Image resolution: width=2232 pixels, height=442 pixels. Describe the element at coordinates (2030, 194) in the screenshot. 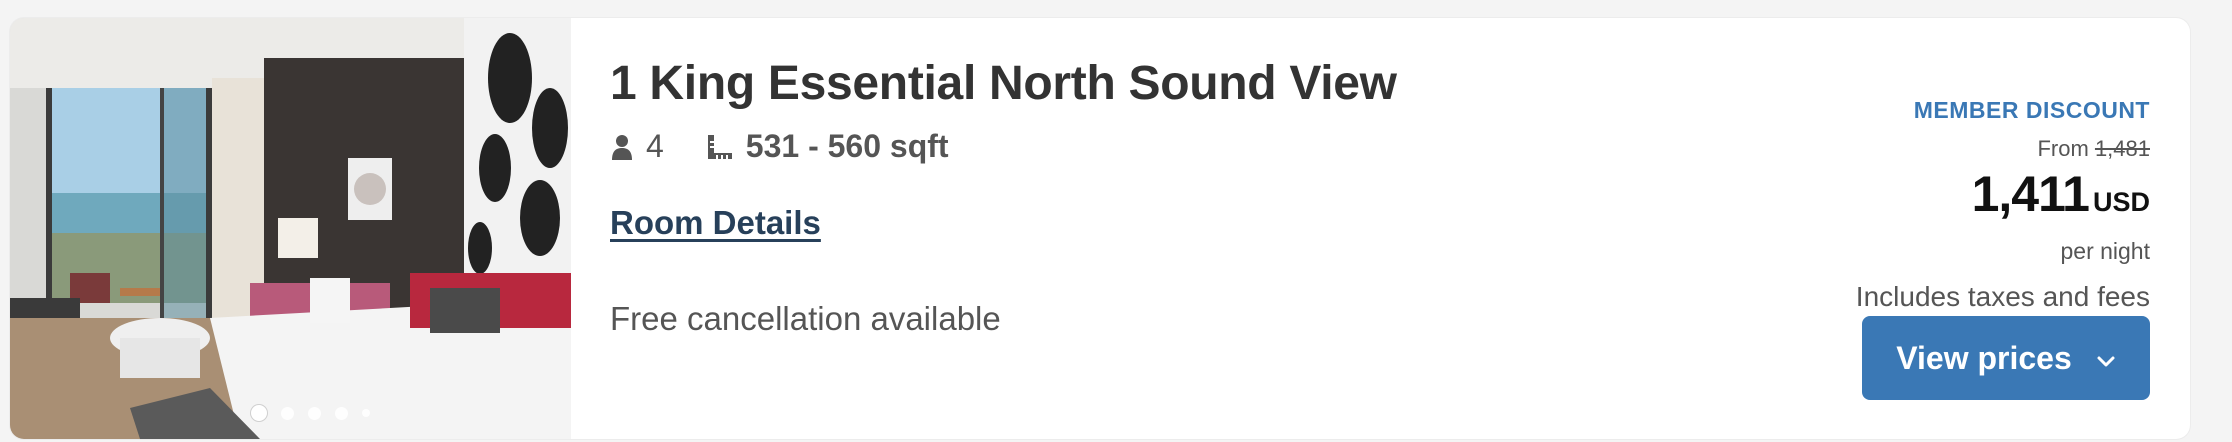

I see `price-amount: 1,411` at that location.